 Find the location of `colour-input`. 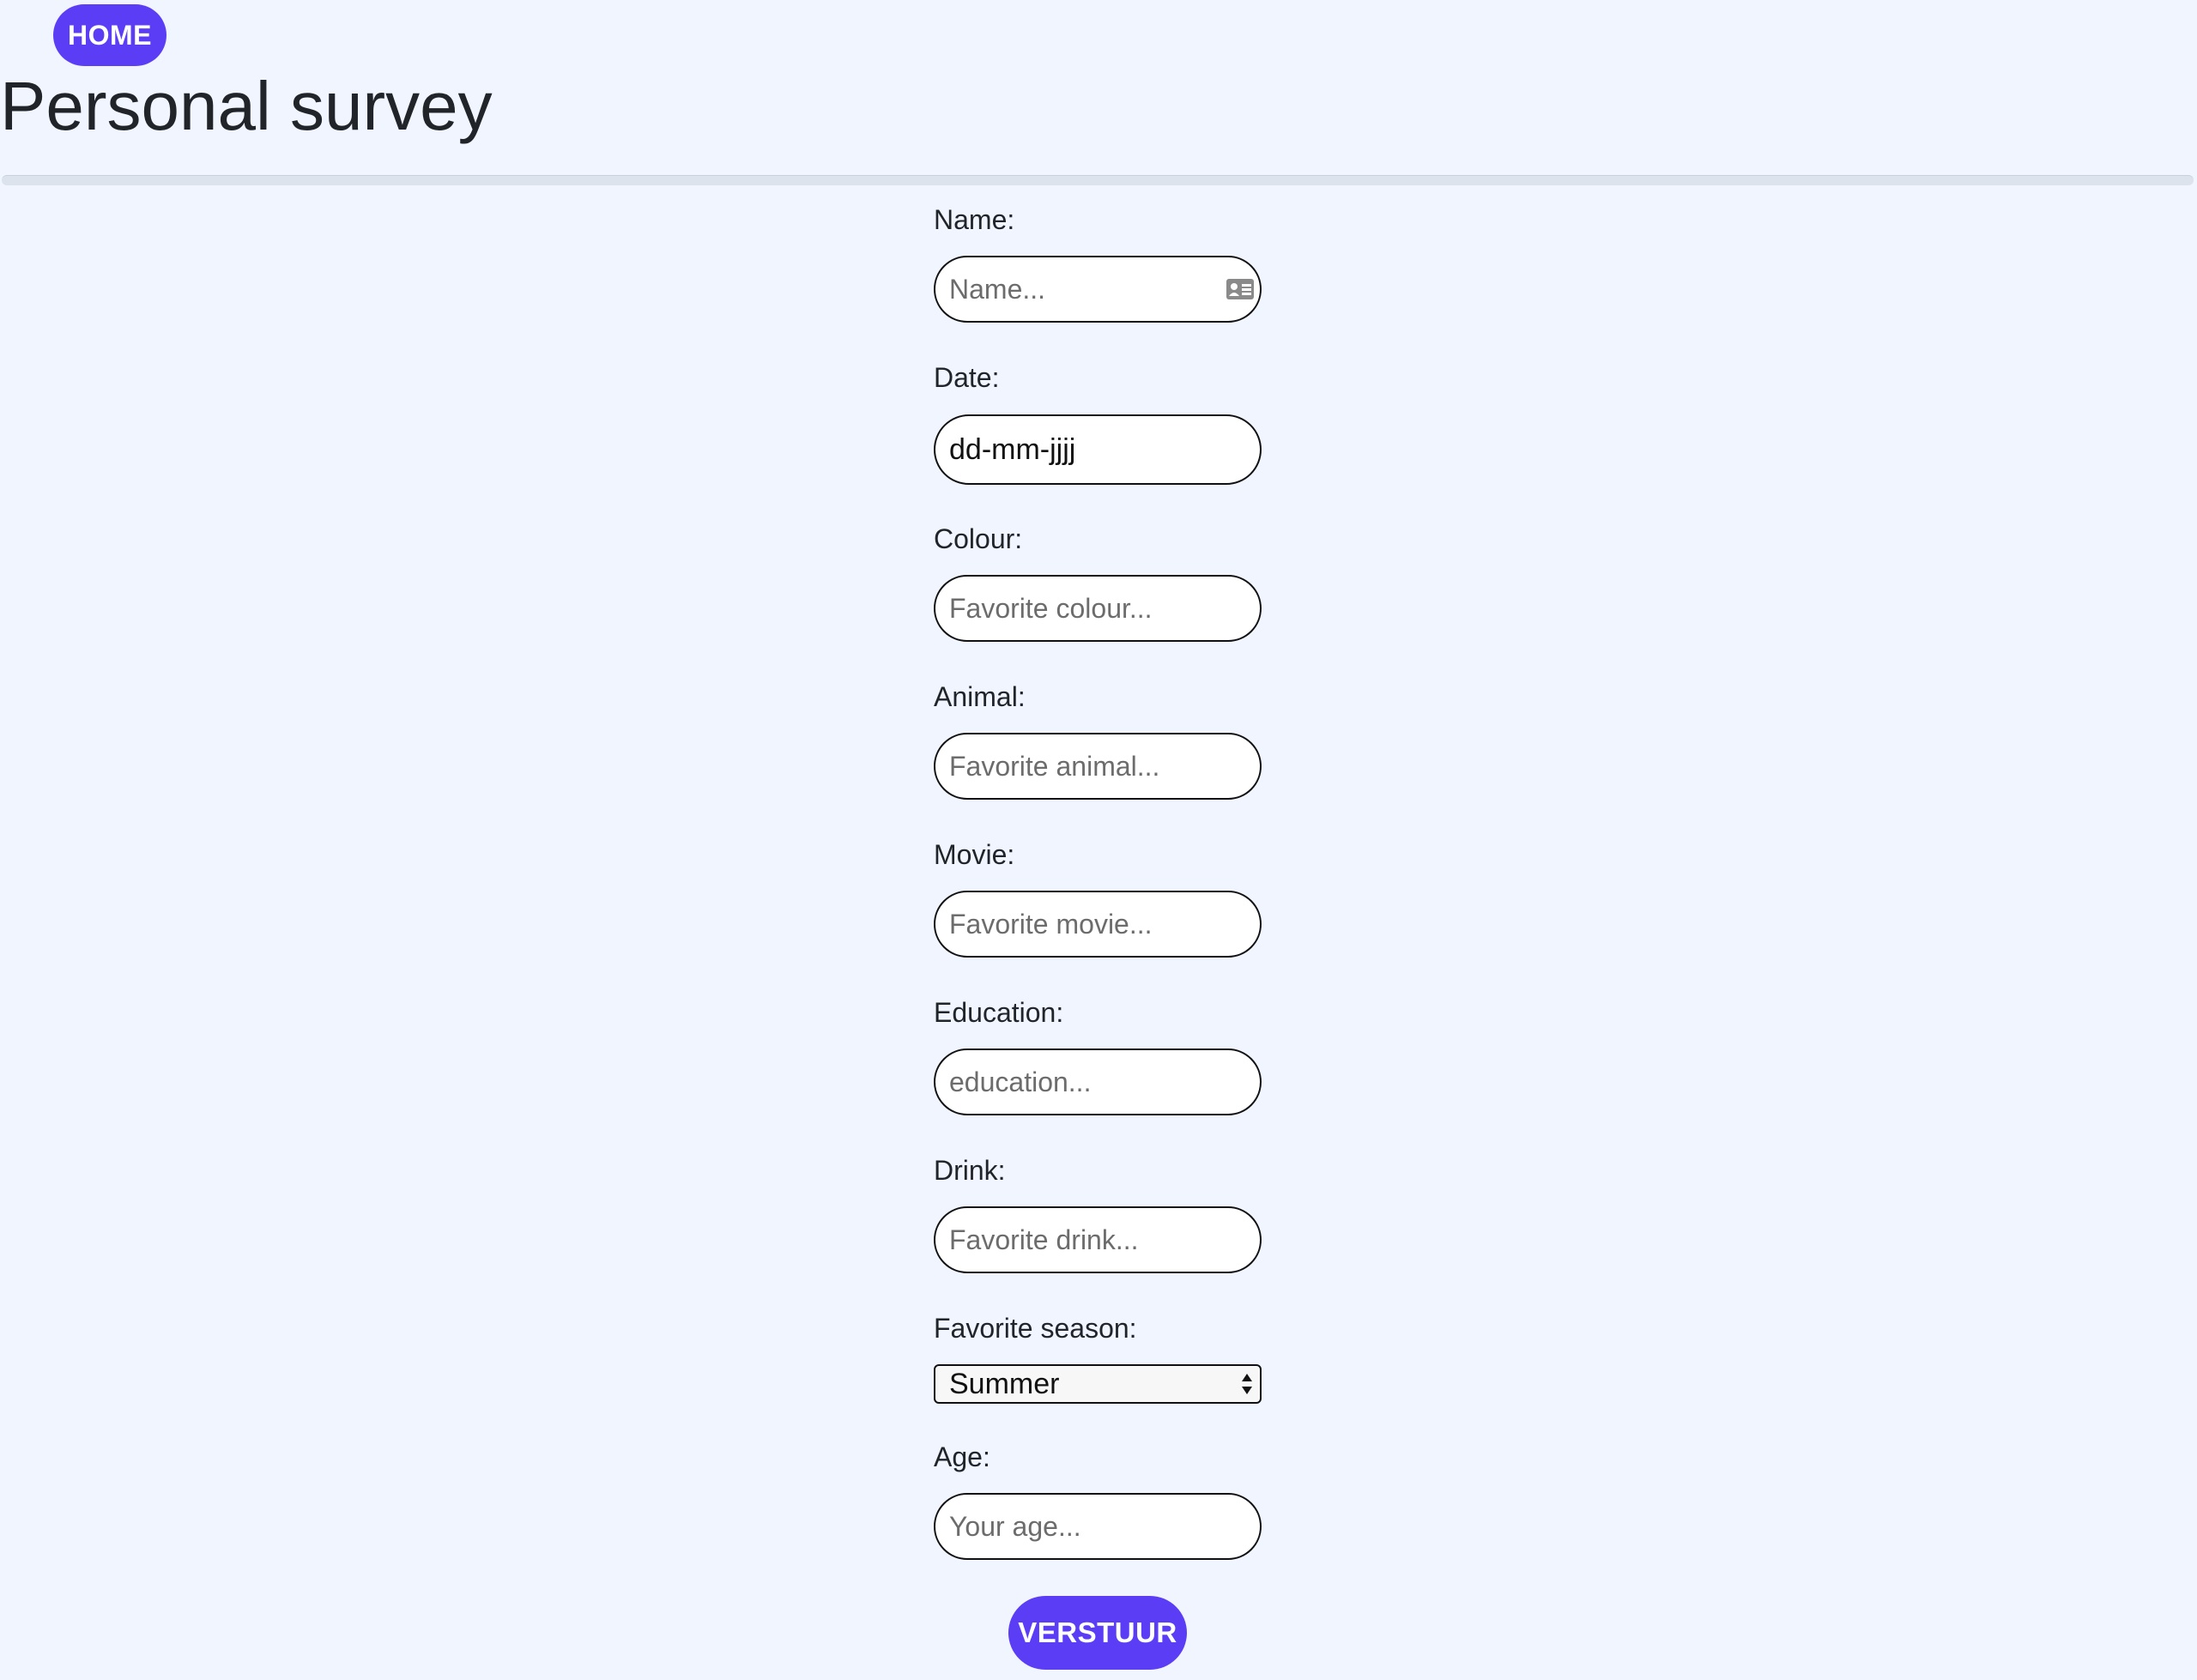

colour-input is located at coordinates (1098, 608).